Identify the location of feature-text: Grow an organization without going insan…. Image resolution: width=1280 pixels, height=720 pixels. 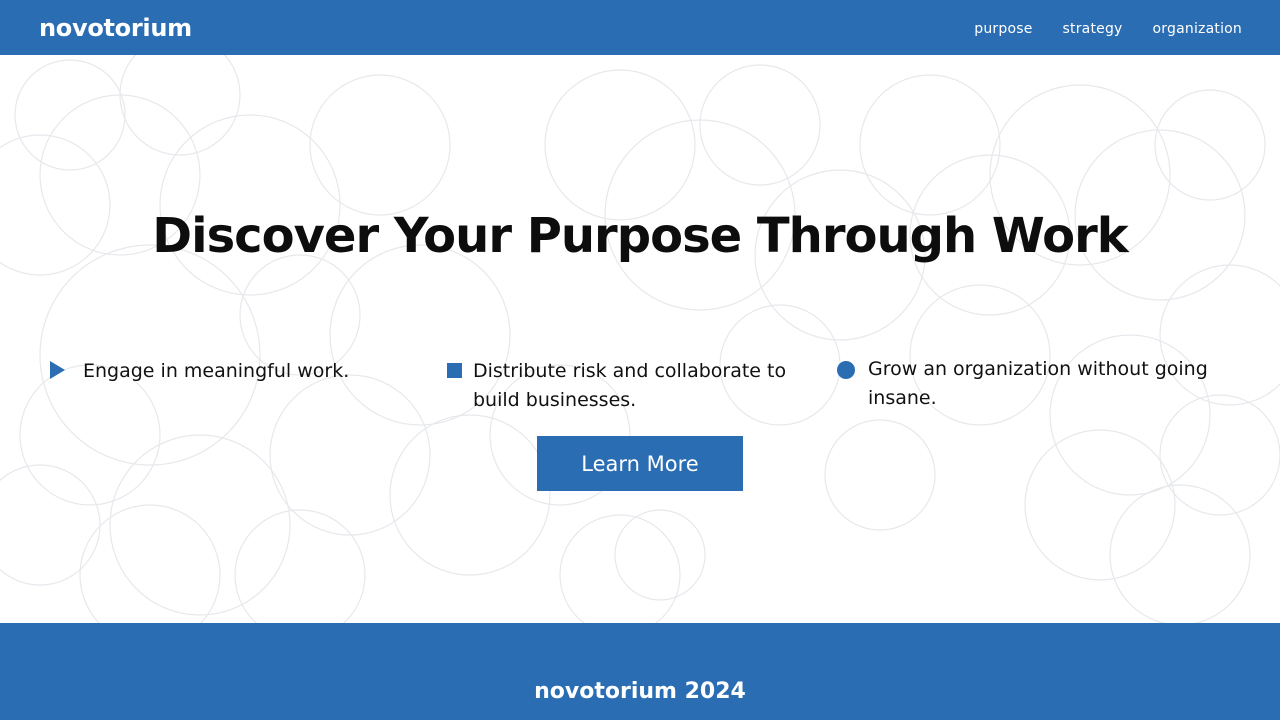
(1038, 383).